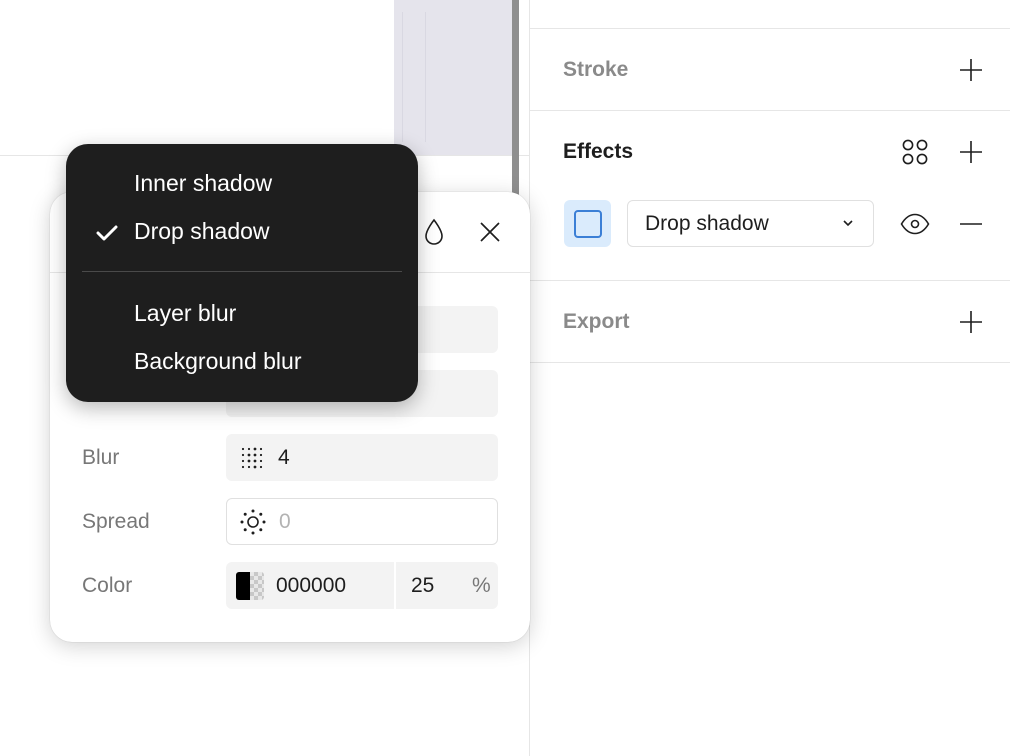 The image size is (1010, 756). Describe the element at coordinates (395, 585) in the screenshot. I see `color-field-separator` at that location.